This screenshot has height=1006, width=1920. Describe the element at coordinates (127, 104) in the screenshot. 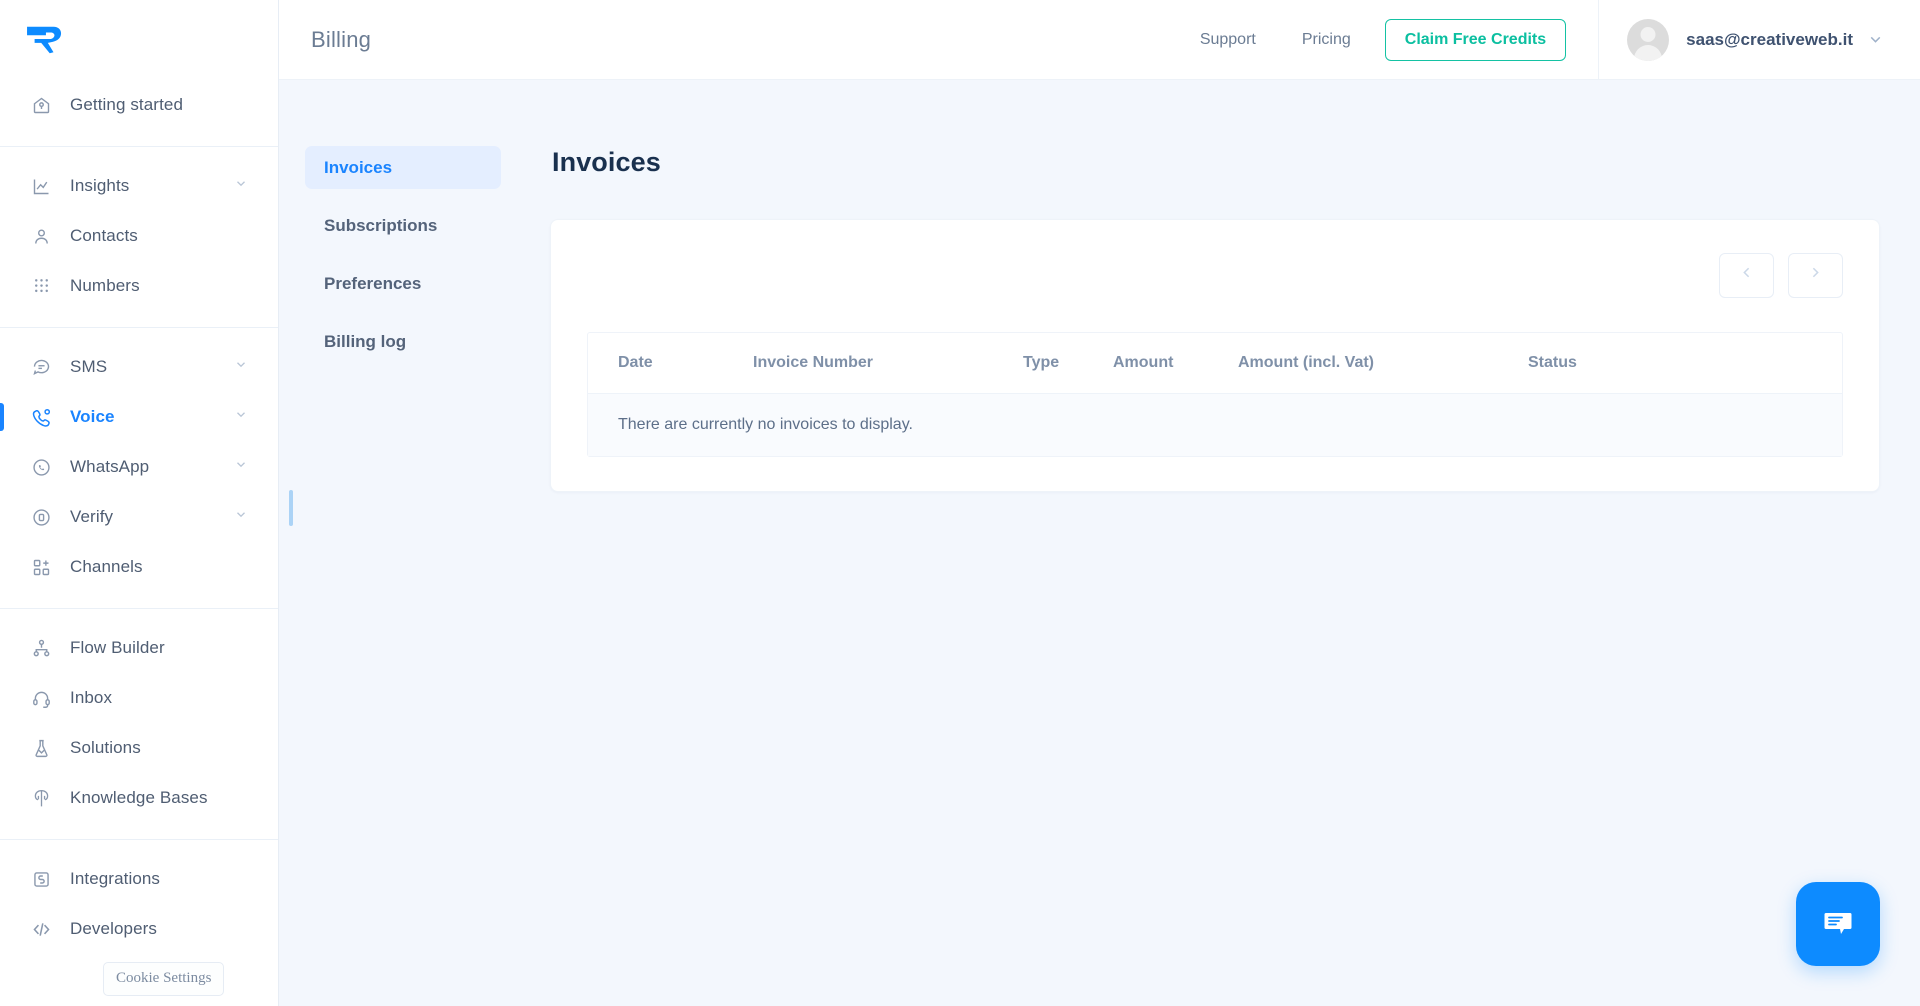

I see `sidebar-item-label: Getting started` at that location.